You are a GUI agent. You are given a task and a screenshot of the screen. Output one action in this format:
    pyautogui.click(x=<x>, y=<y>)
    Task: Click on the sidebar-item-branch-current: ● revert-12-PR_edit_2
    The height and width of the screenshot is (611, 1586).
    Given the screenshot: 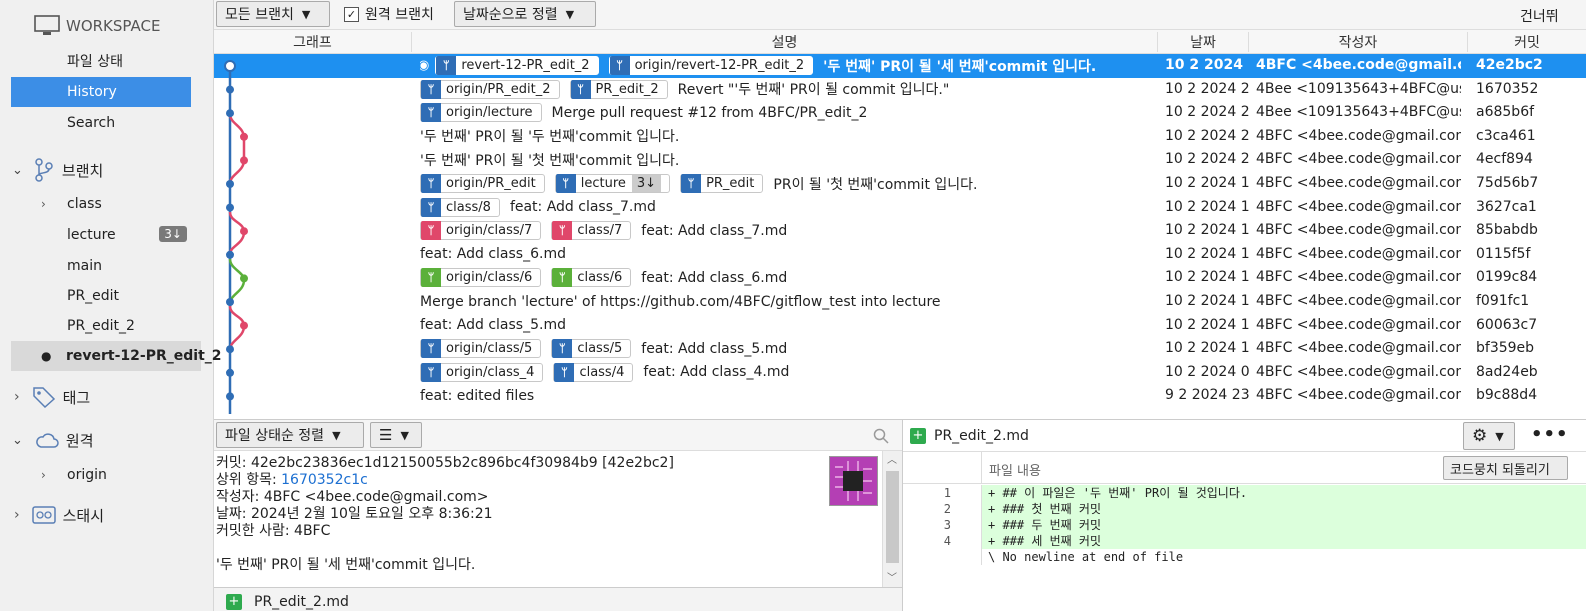 What is the action you would take?
    pyautogui.click(x=116, y=356)
    